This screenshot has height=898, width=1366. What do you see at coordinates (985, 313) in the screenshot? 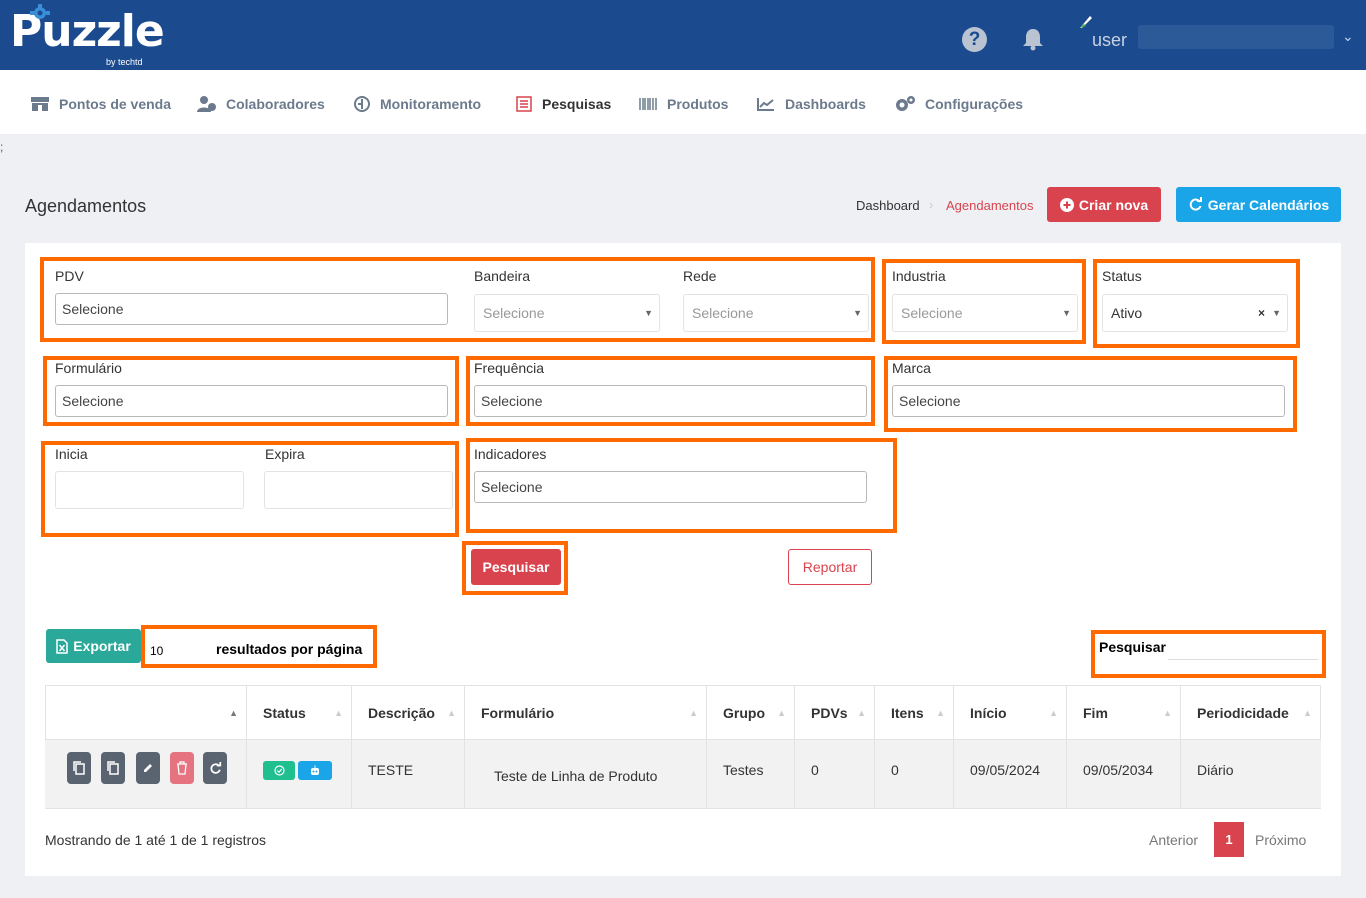
I see `industria-select: Selecione ▼` at bounding box center [985, 313].